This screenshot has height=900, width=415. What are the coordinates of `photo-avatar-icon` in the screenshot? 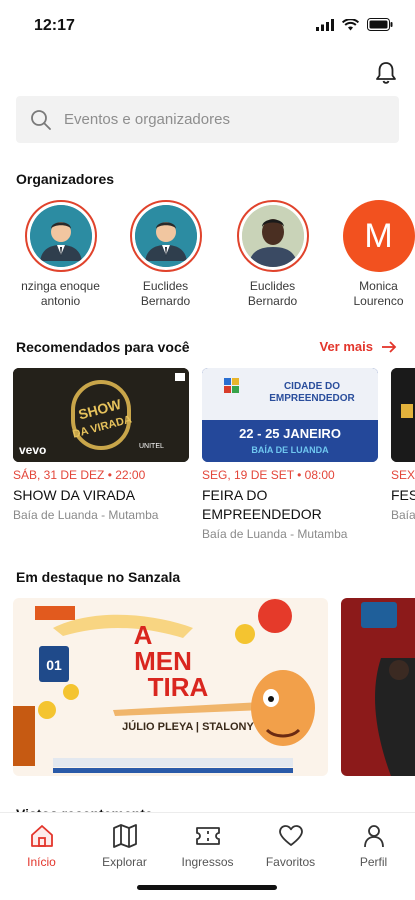 It's located at (272, 236).